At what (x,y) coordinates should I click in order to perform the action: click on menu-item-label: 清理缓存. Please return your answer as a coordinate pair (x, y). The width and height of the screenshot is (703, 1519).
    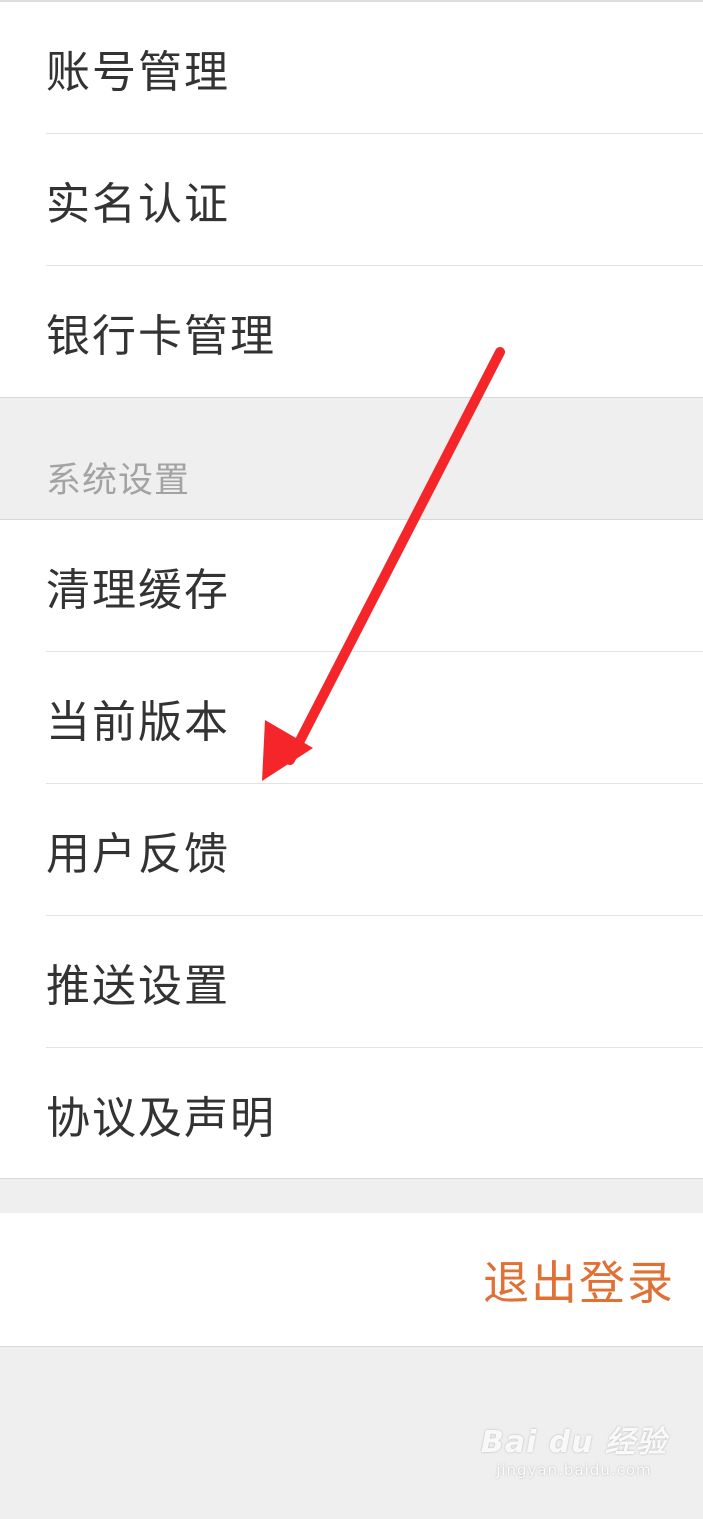
    Looking at the image, I should click on (138, 590).